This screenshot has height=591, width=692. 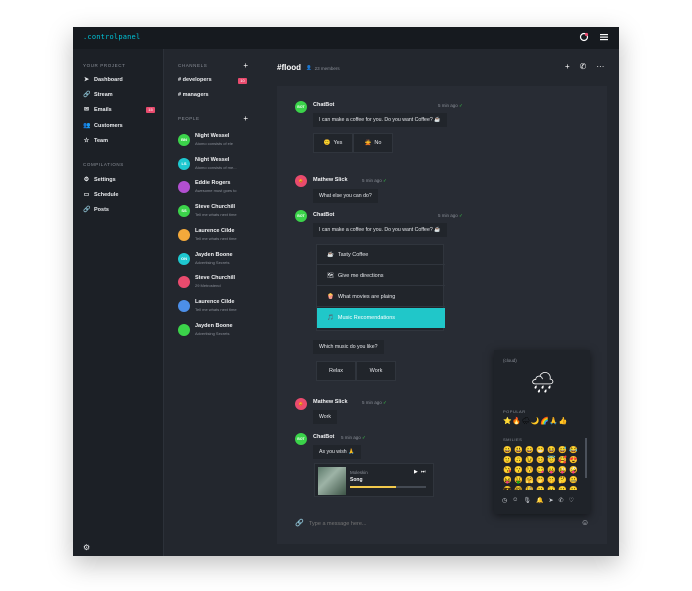 What do you see at coordinates (508, 460) in the screenshot?
I see `emoji-item: 🙂` at bounding box center [508, 460].